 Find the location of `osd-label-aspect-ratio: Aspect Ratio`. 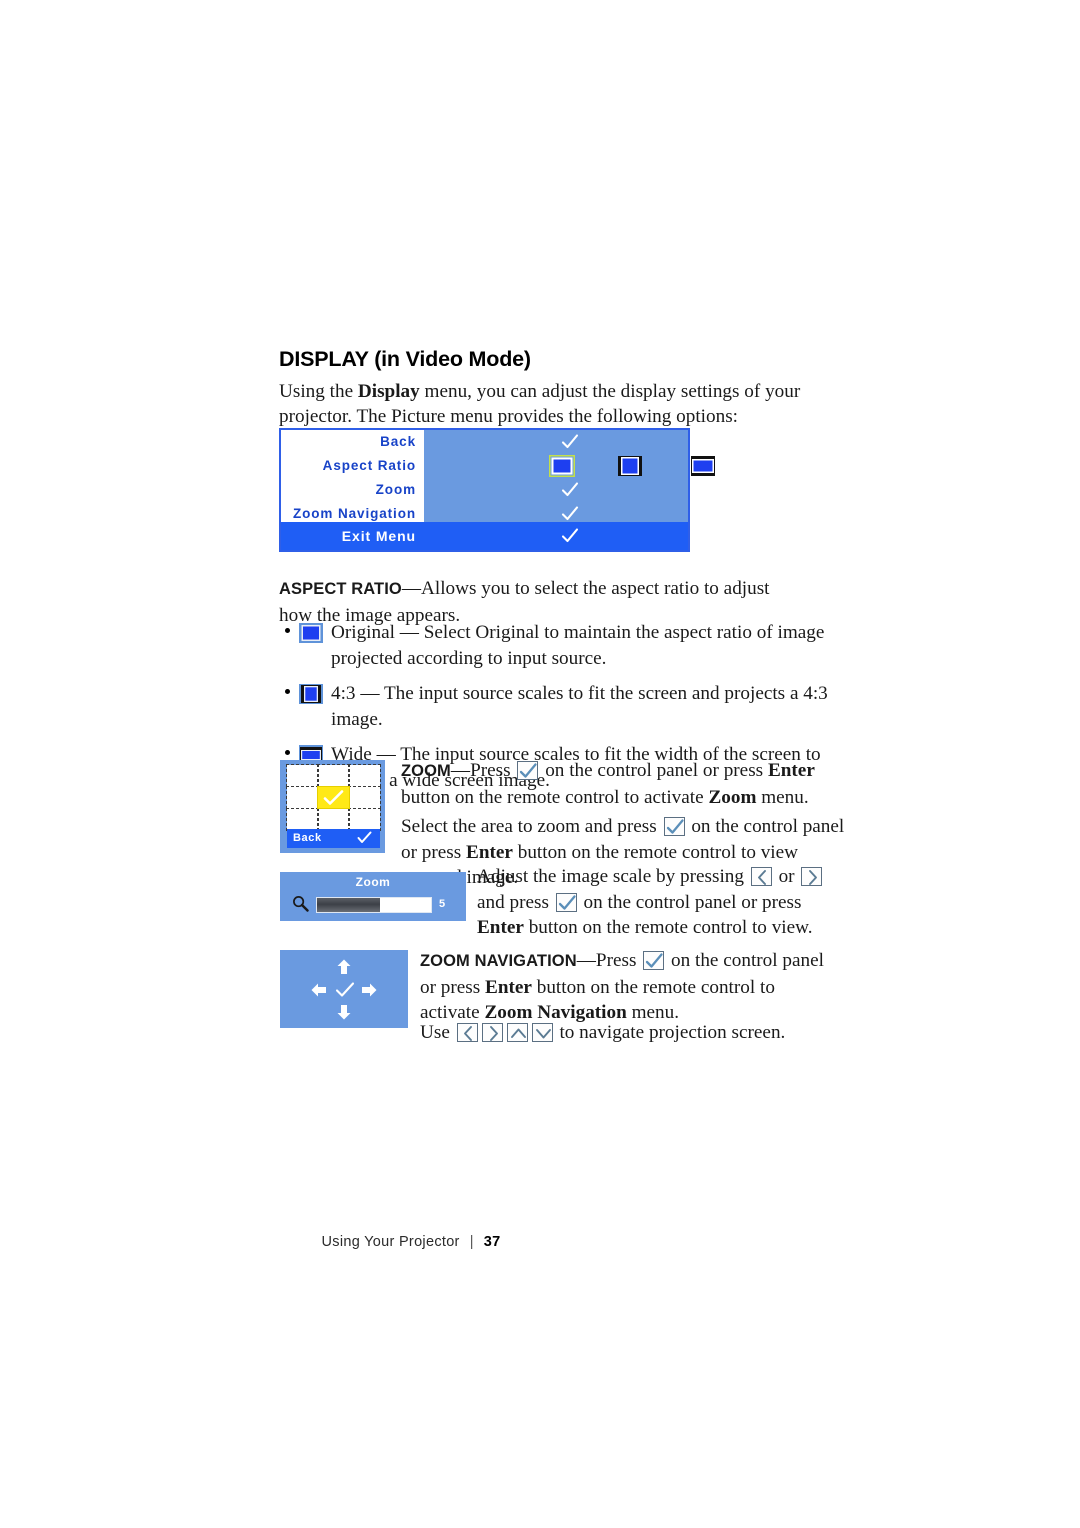

osd-label-aspect-ratio: Aspect Ratio is located at coordinates (352, 466).